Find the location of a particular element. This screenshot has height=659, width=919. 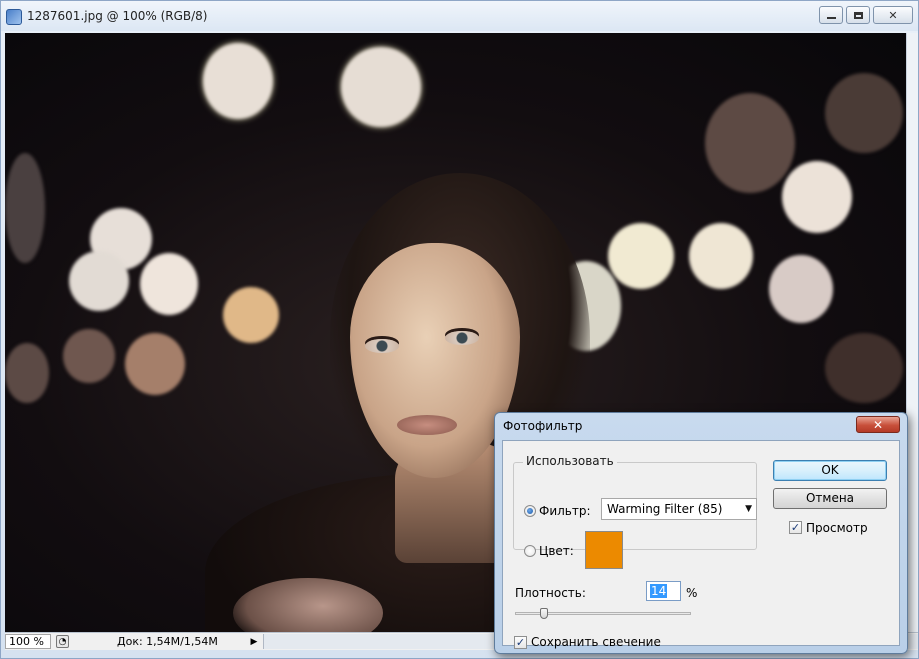

photoshop-doc-icon is located at coordinates (14, 17).